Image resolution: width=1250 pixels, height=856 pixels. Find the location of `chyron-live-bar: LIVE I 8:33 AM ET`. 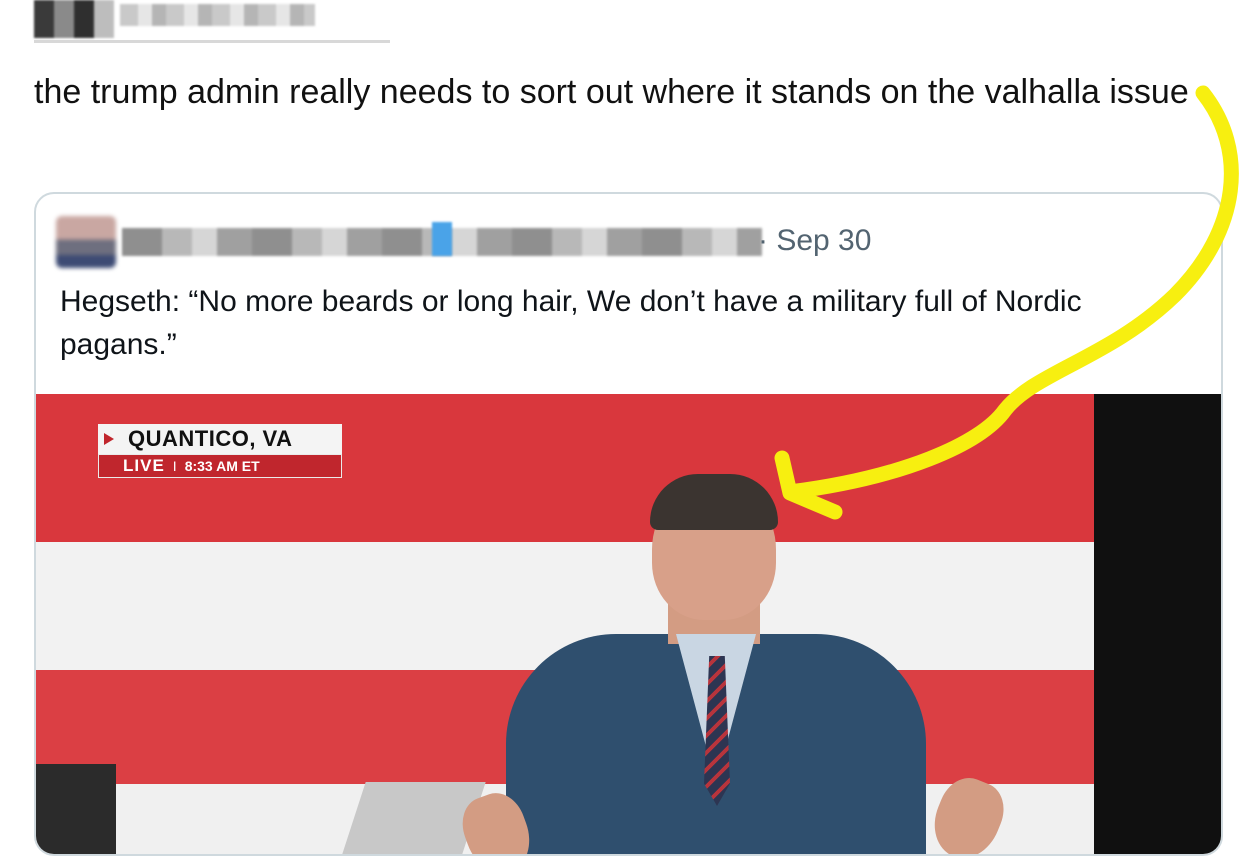

chyron-live-bar: LIVE I 8:33 AM ET is located at coordinates (220, 466).